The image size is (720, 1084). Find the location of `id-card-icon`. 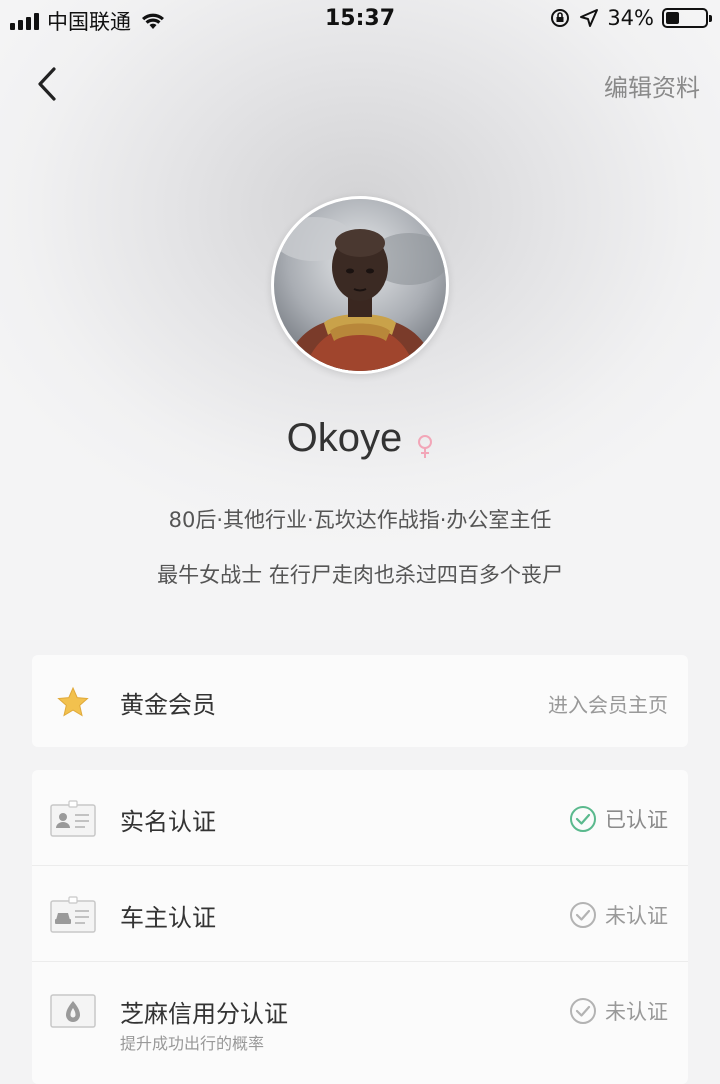

id-card-icon is located at coordinates (73, 818).